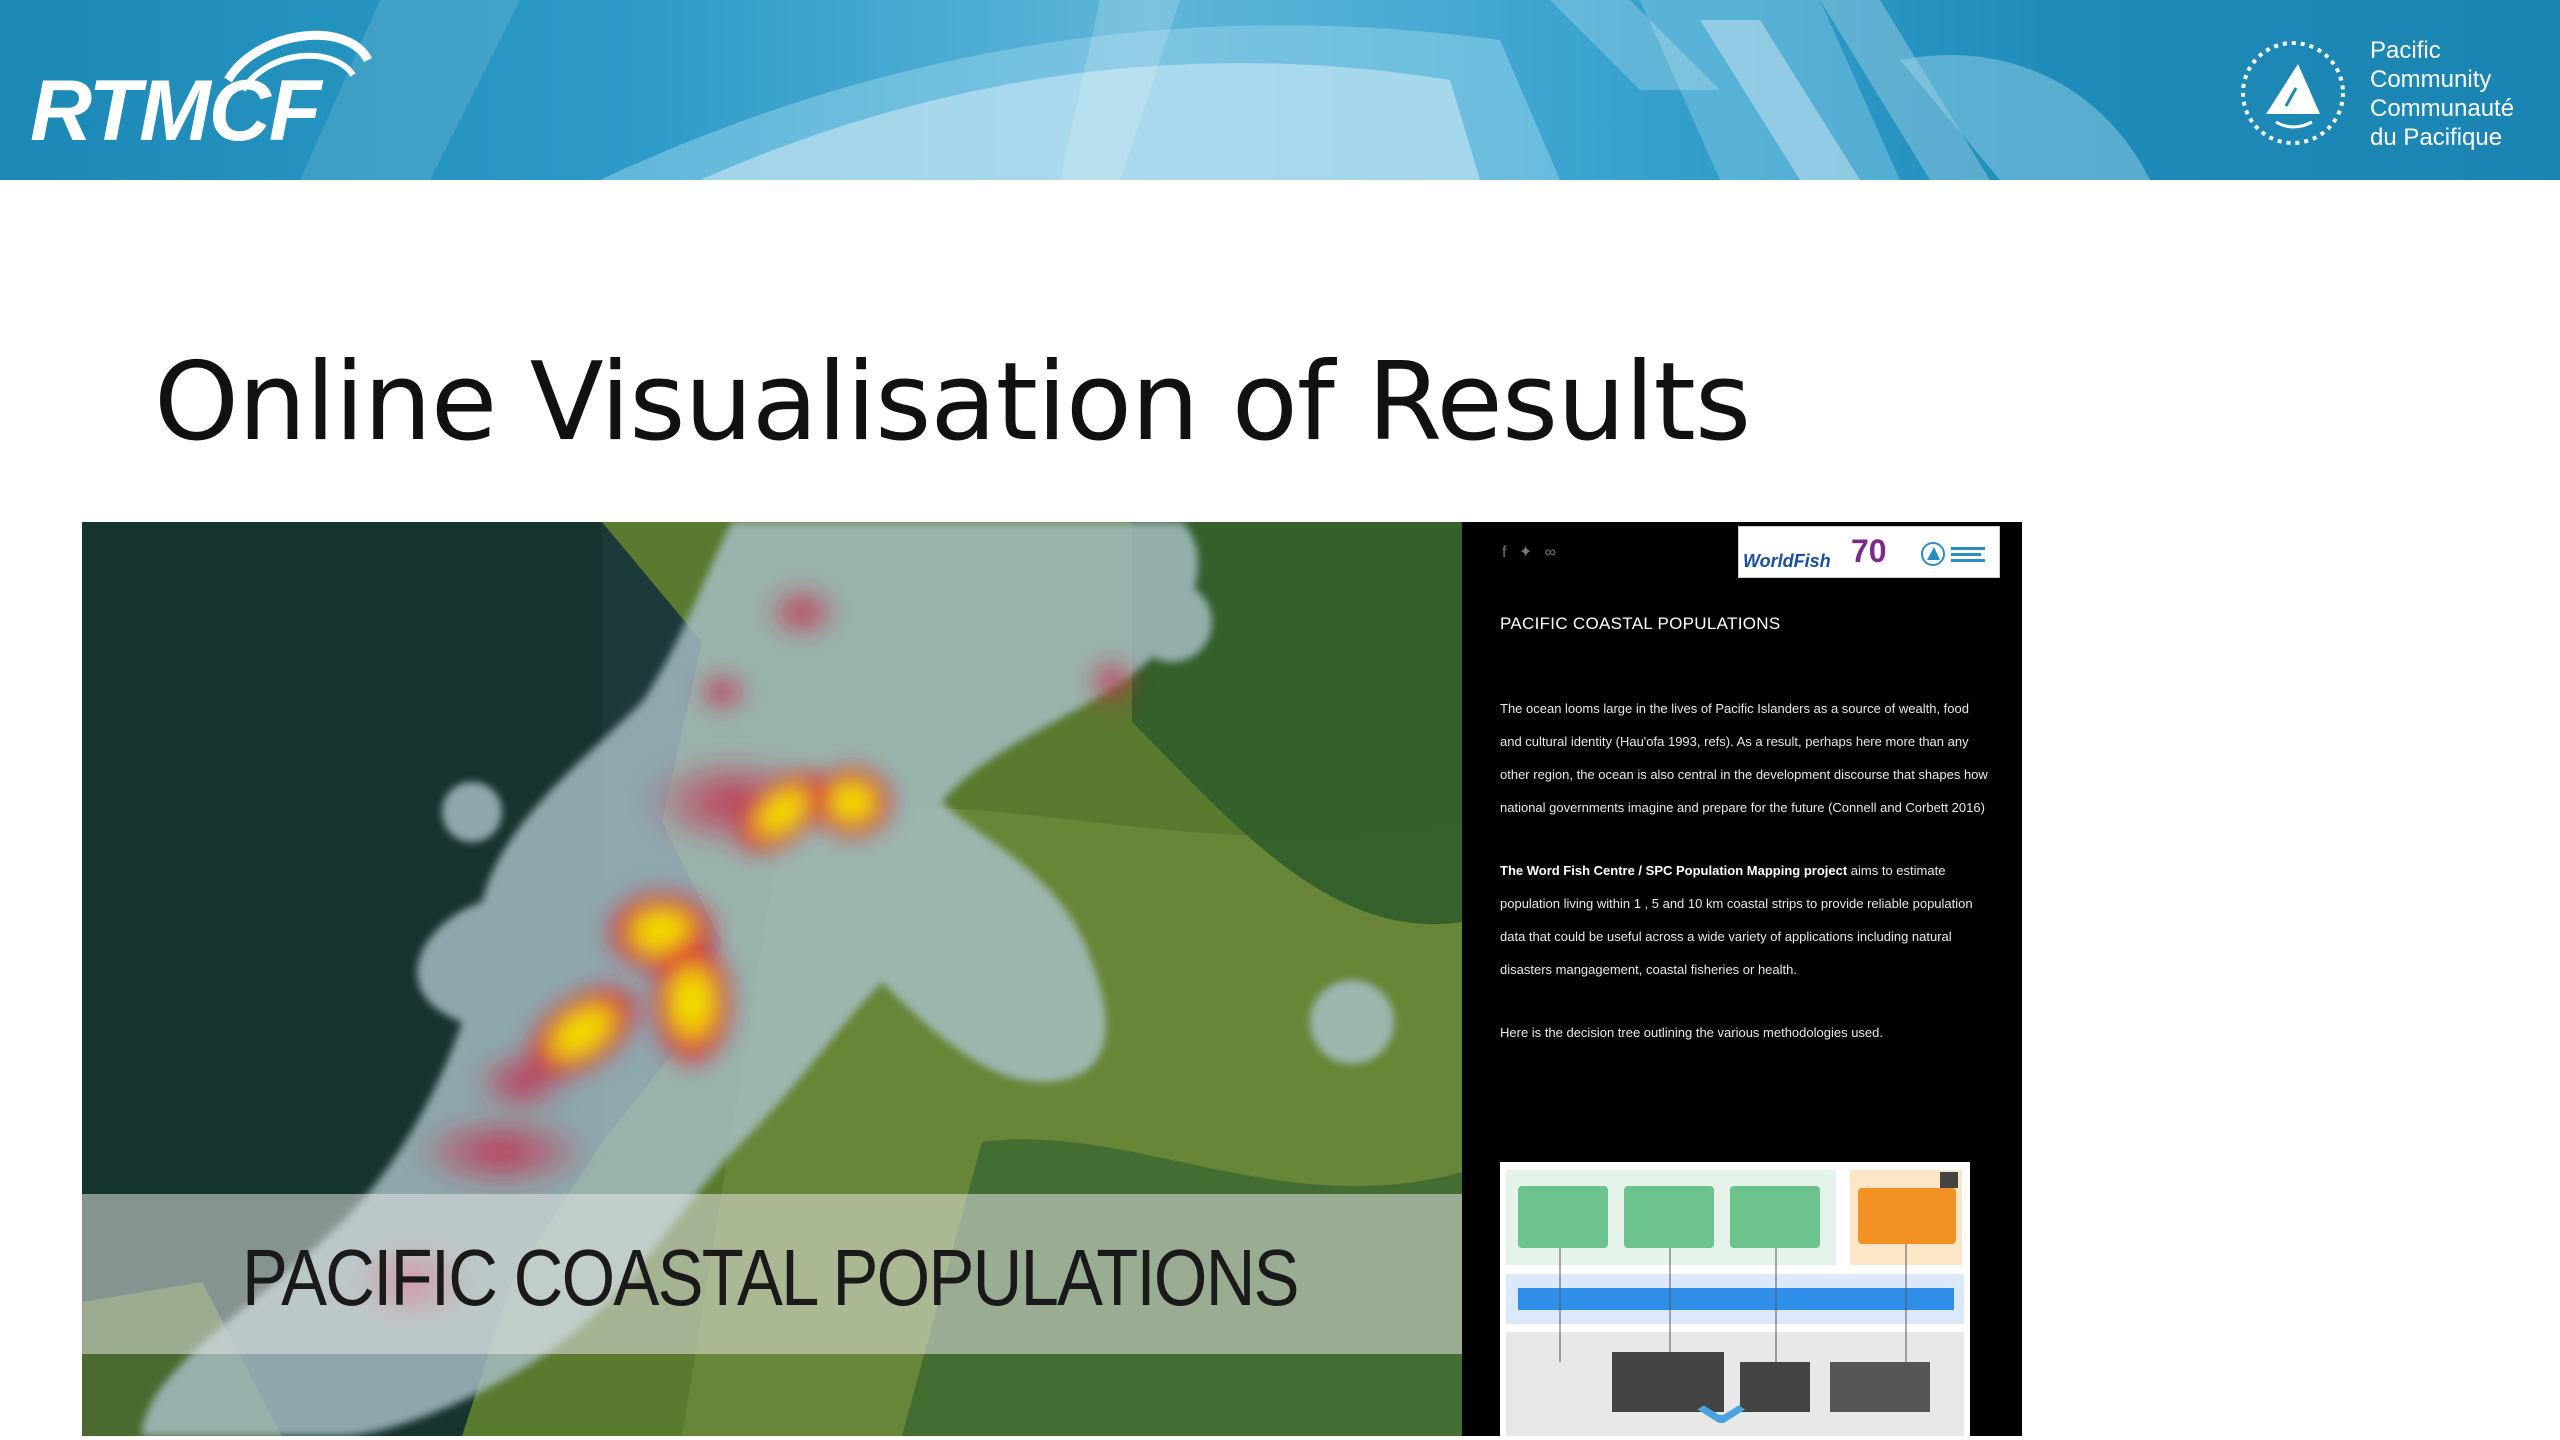 Image resolution: width=2560 pixels, height=1440 pixels. Describe the element at coordinates (2436, 137) in the screenshot. I see `wordmark-line-4: du Pacifique` at that location.